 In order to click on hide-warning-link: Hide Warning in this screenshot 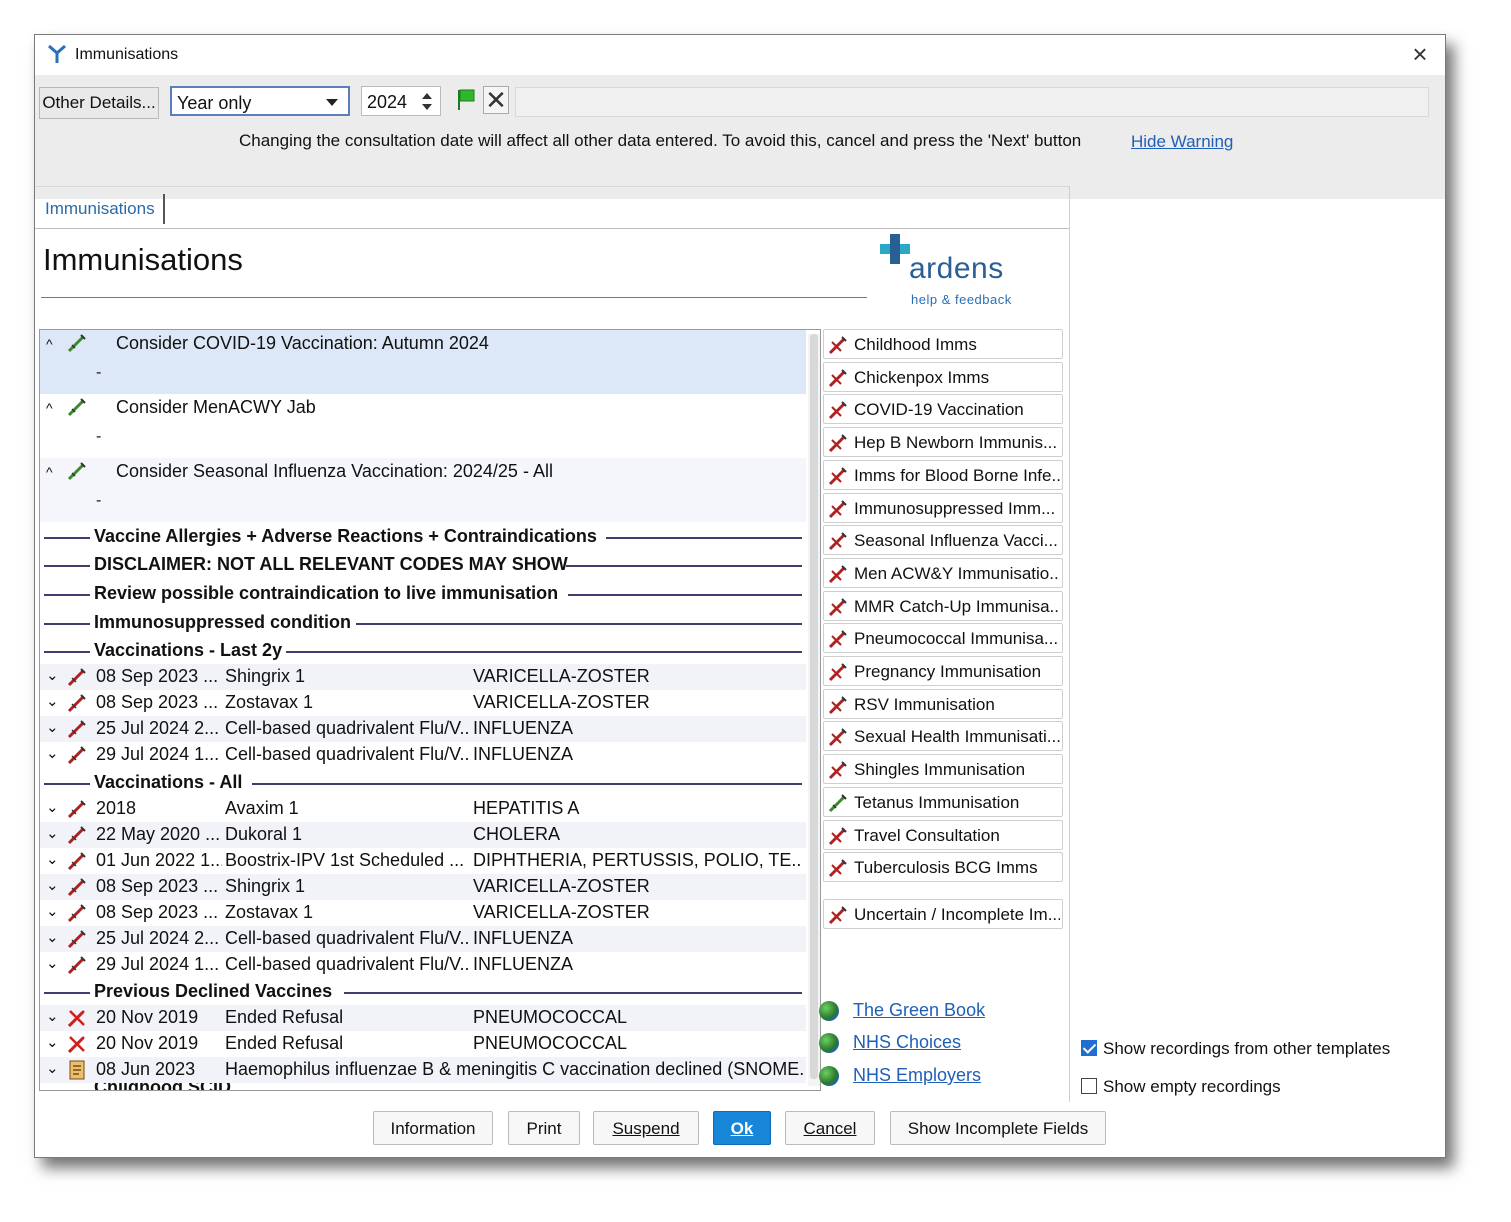, I will do `click(1182, 142)`.